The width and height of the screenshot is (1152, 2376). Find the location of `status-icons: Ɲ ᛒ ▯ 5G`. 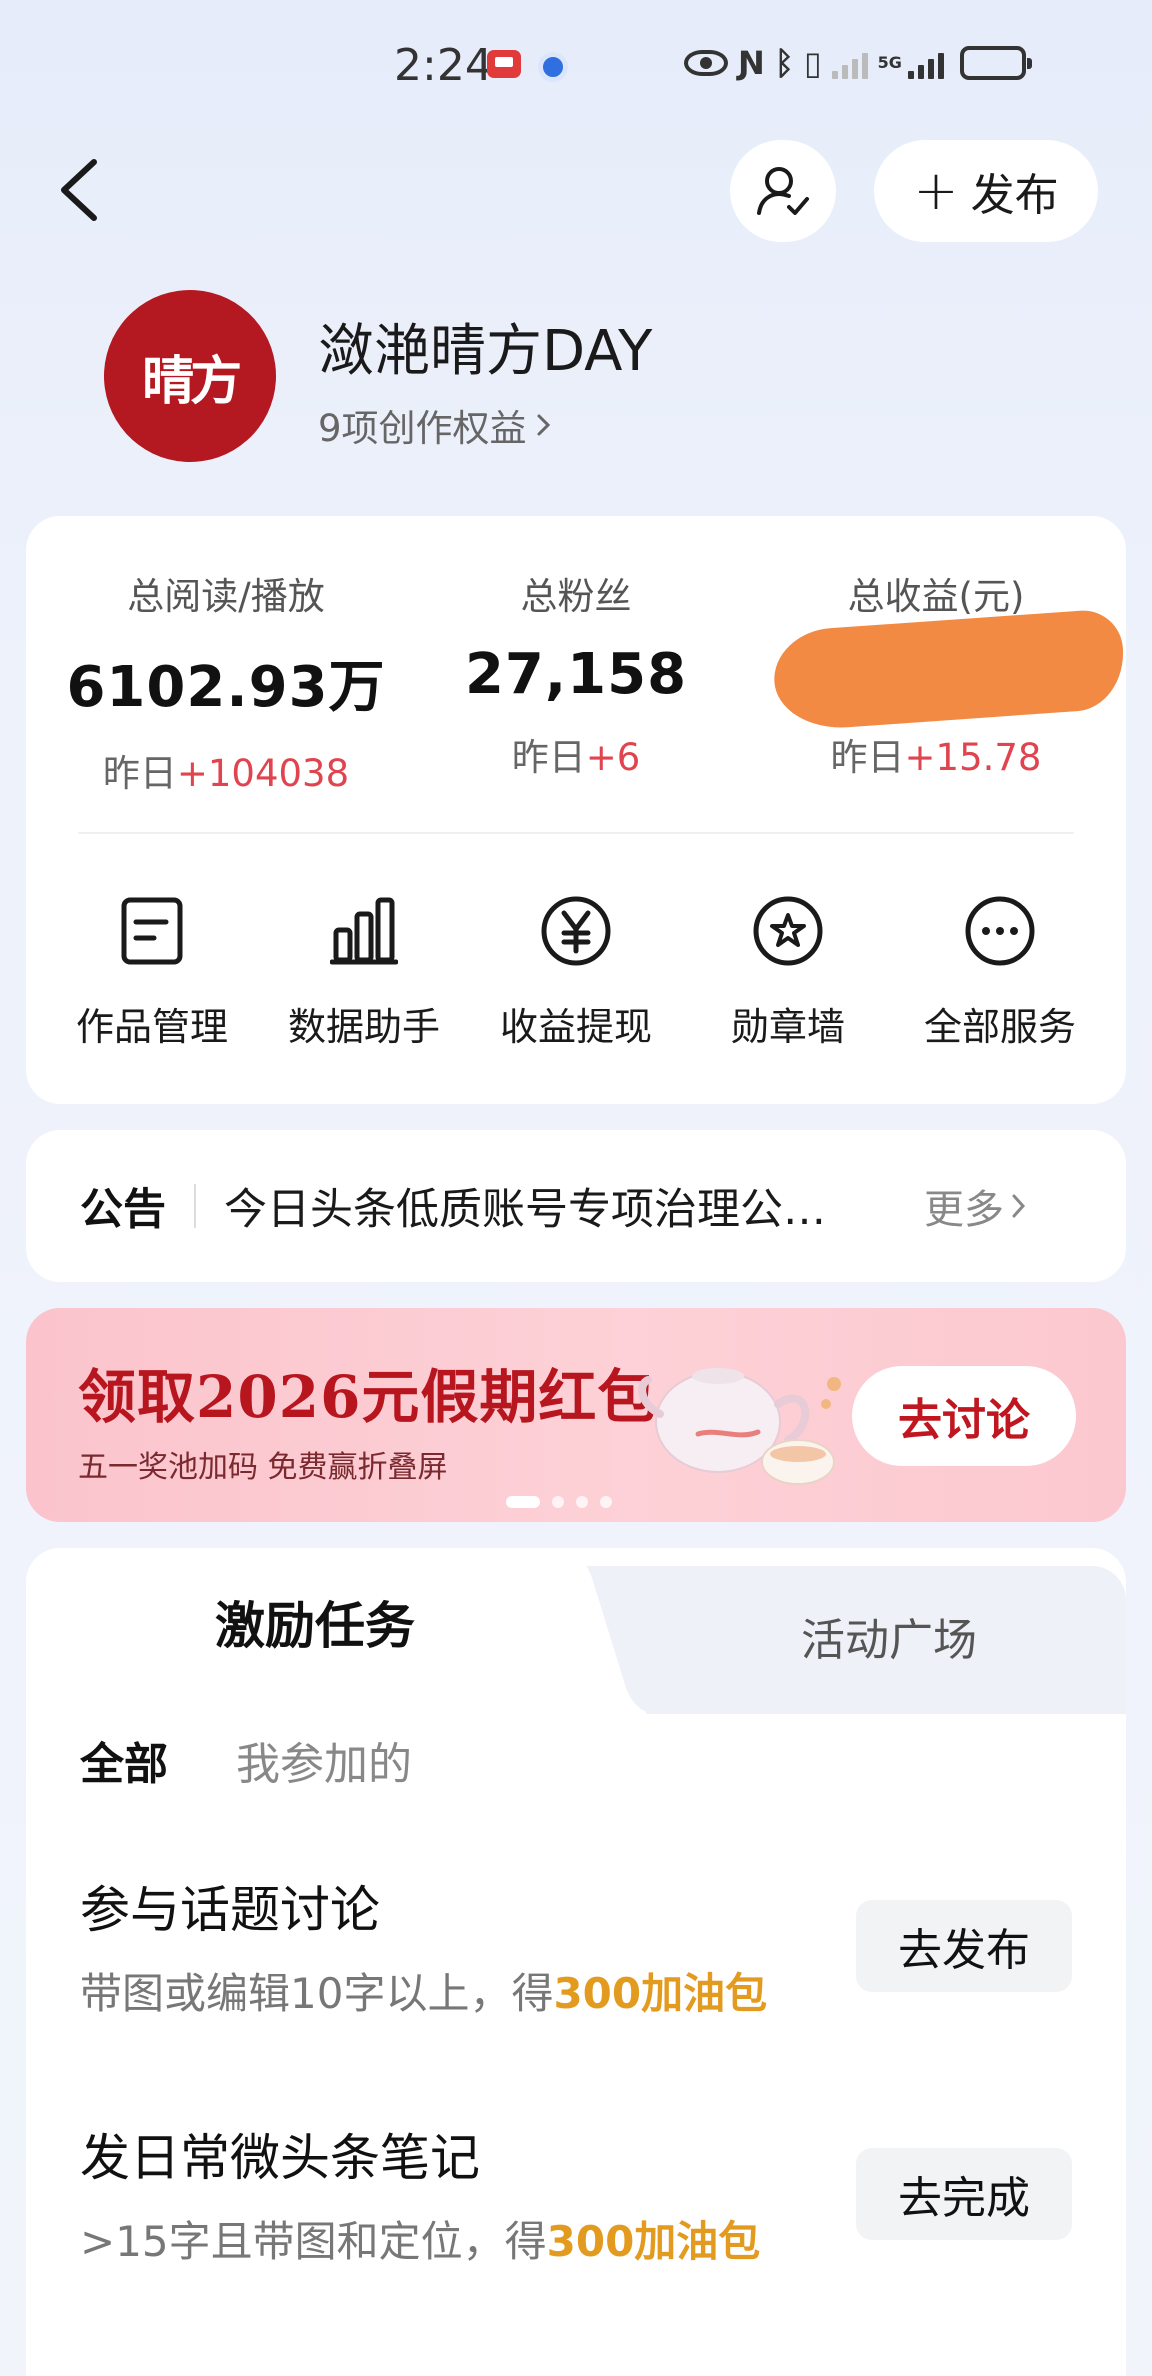

status-icons: Ɲ ᛒ ▯ 5G is located at coordinates (858, 63).